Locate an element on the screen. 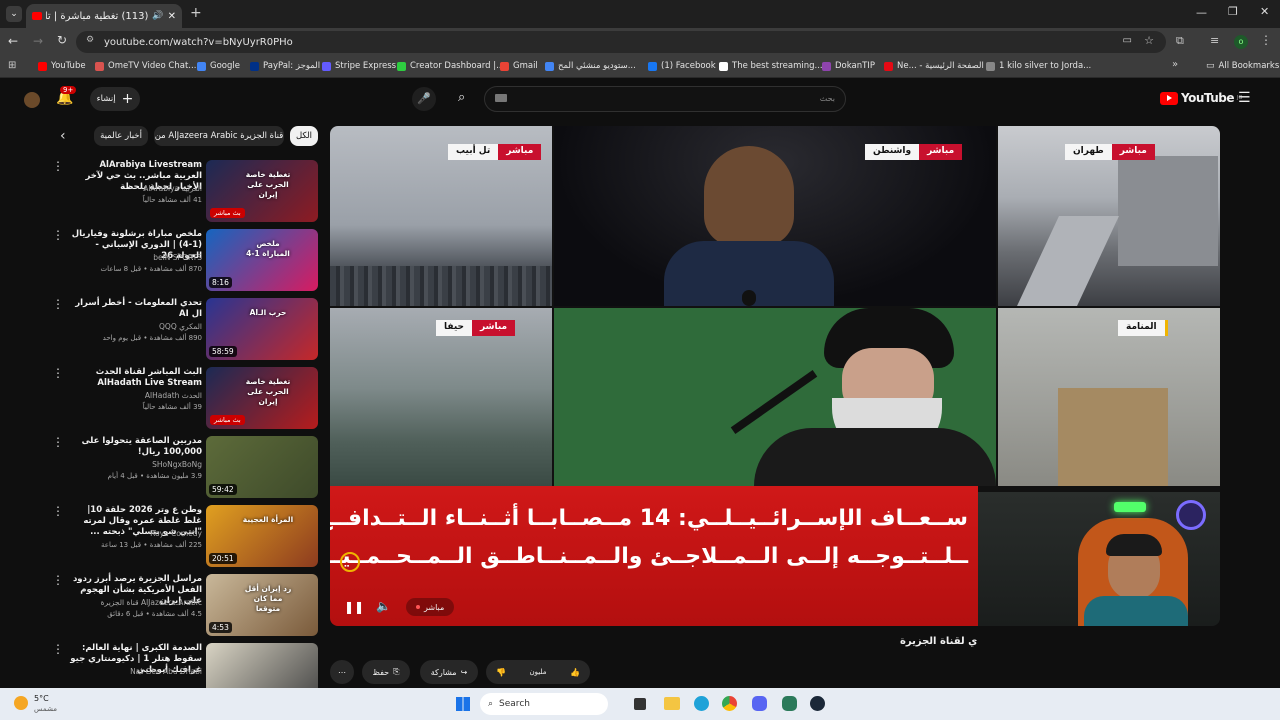 This screenshot has height=720, width=1280. bookmark-item: Stripe Express is located at coordinates (359, 66).